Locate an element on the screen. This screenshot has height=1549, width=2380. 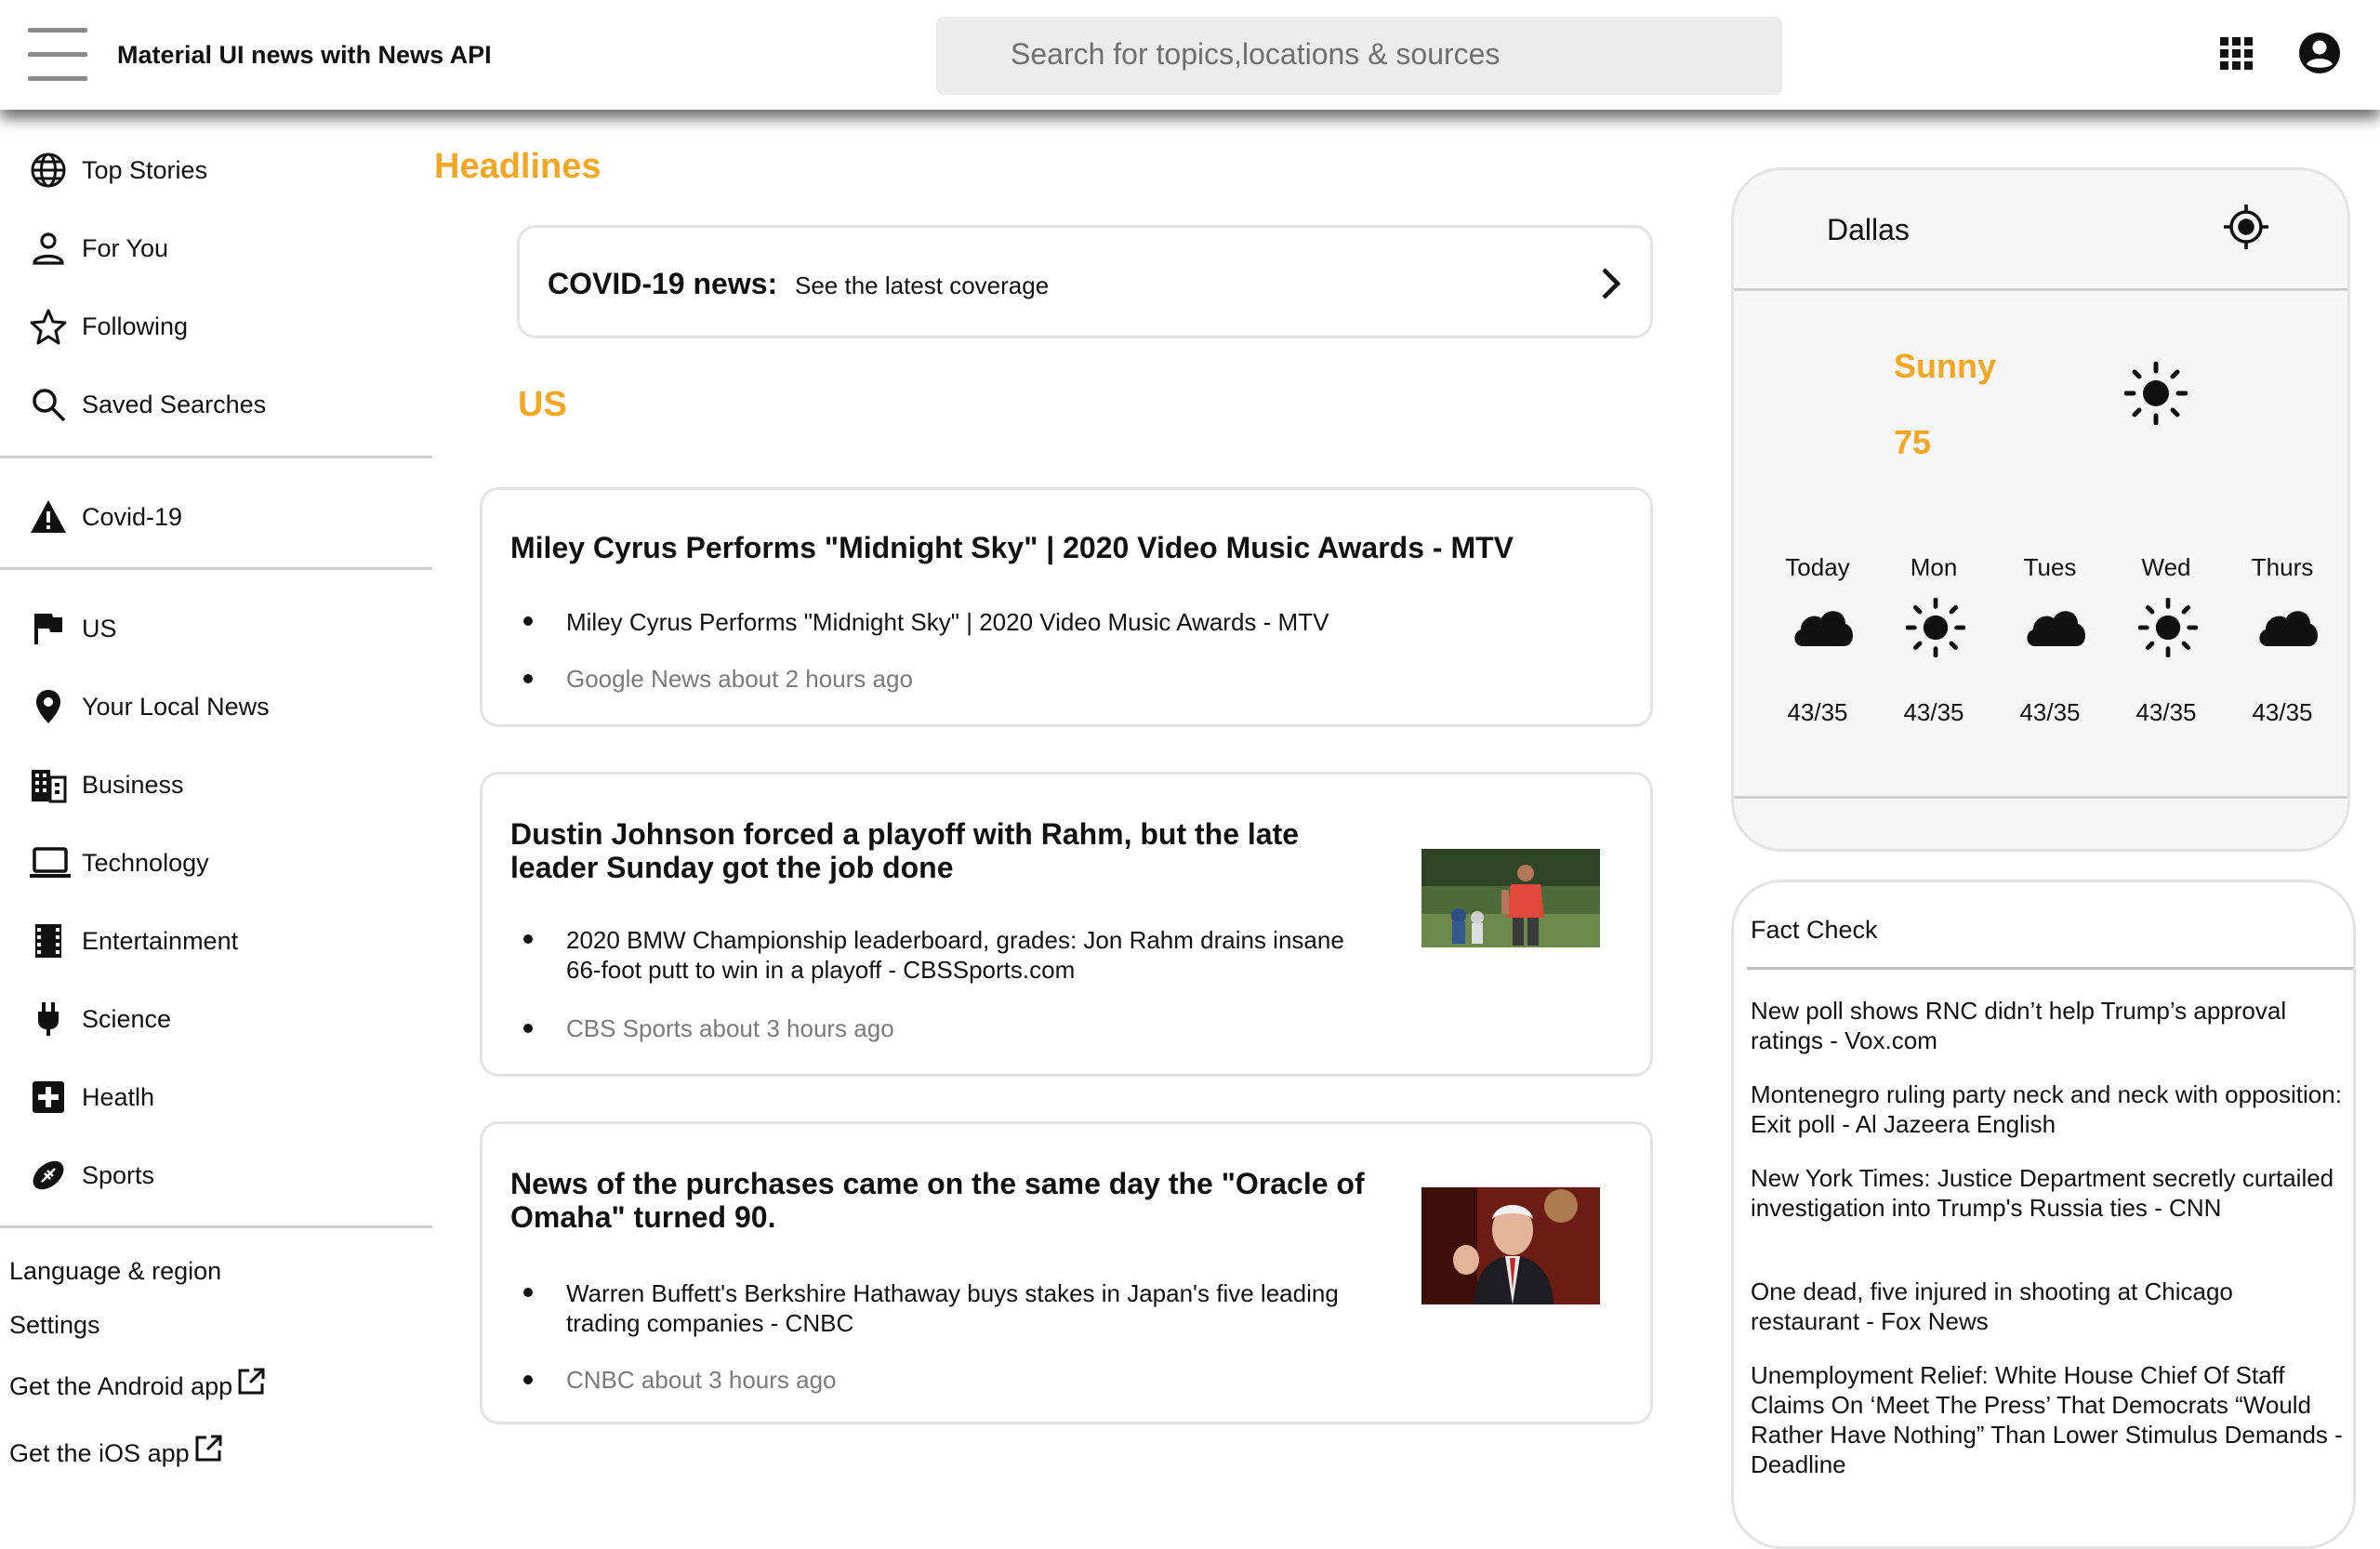
sidebar-item-label: Technology is located at coordinates (145, 863).